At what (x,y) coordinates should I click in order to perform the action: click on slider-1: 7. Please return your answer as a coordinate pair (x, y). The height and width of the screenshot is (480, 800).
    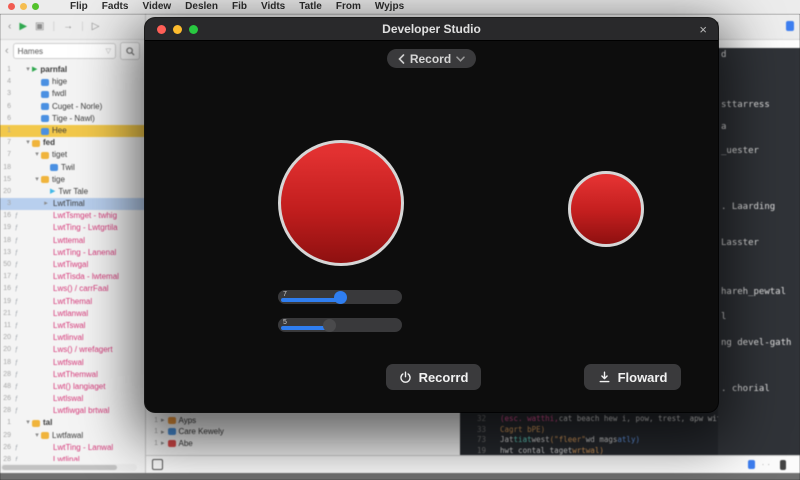
    Looking at the image, I should click on (340, 297).